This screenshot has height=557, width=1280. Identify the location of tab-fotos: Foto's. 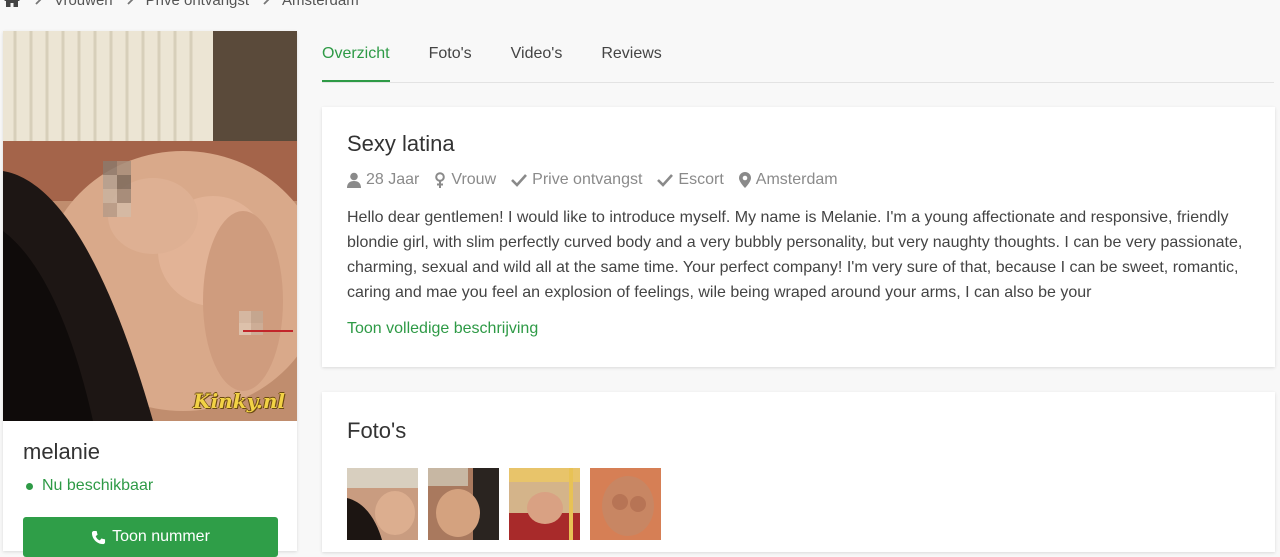
(450, 56).